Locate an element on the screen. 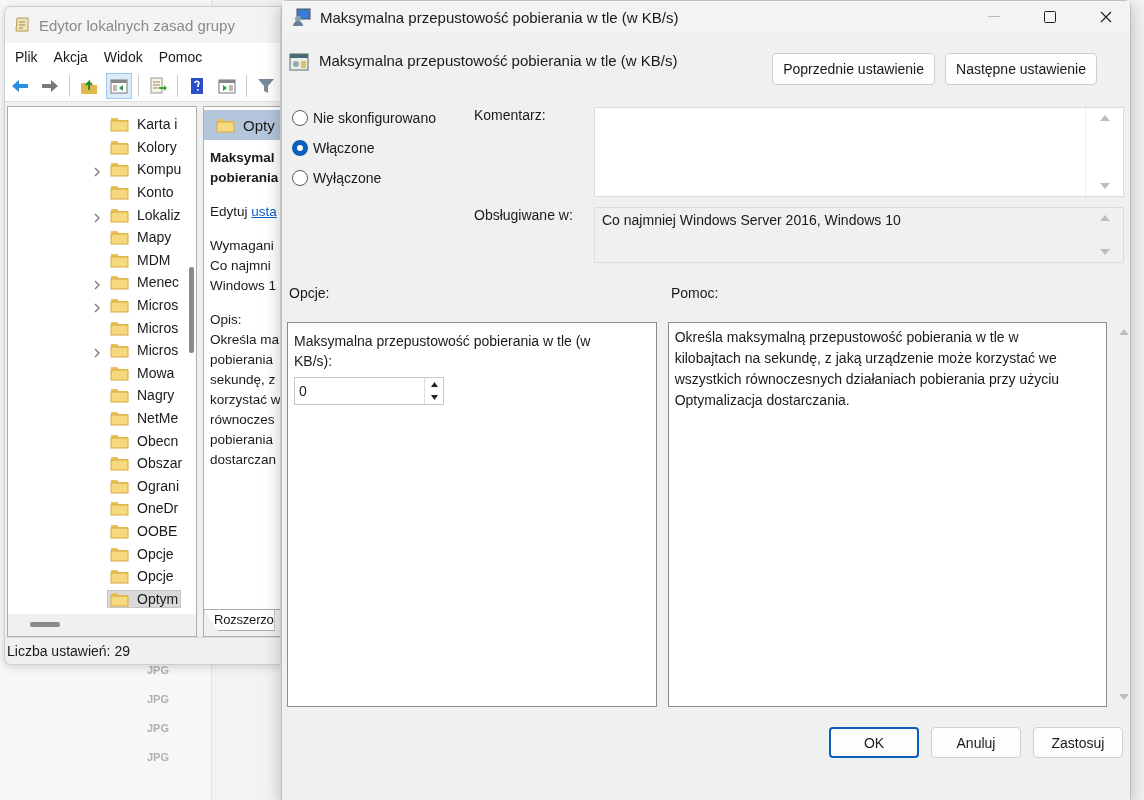 The height and width of the screenshot is (800, 1144). menu-item: Akcja is located at coordinates (70, 57).